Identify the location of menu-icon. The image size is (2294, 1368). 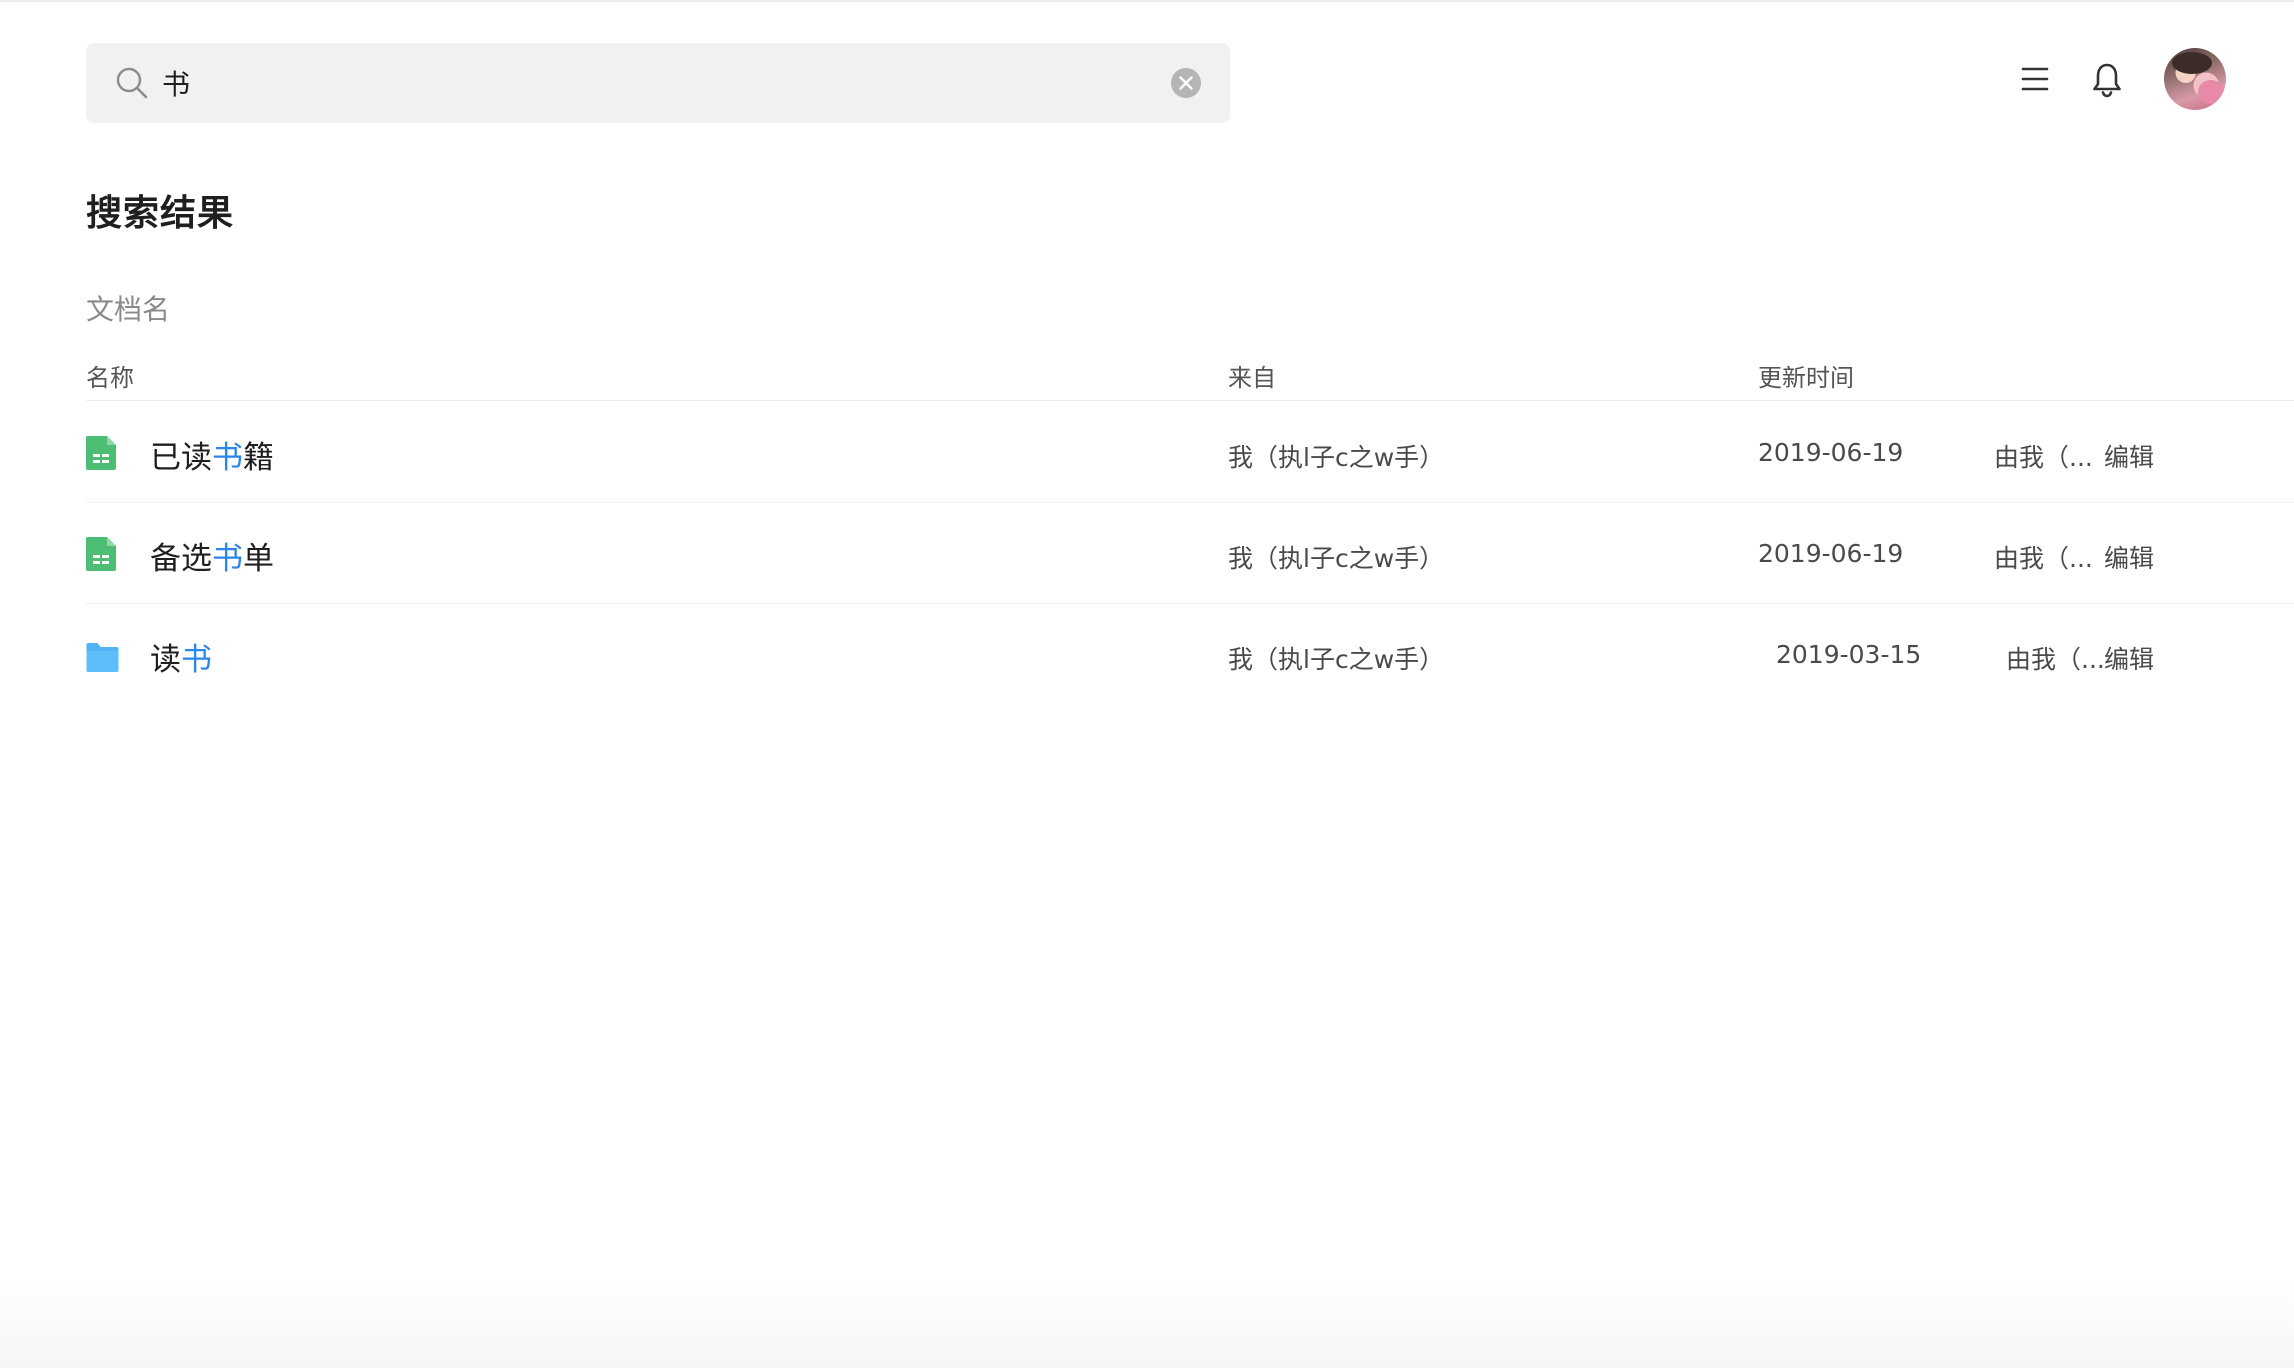
(2035, 79).